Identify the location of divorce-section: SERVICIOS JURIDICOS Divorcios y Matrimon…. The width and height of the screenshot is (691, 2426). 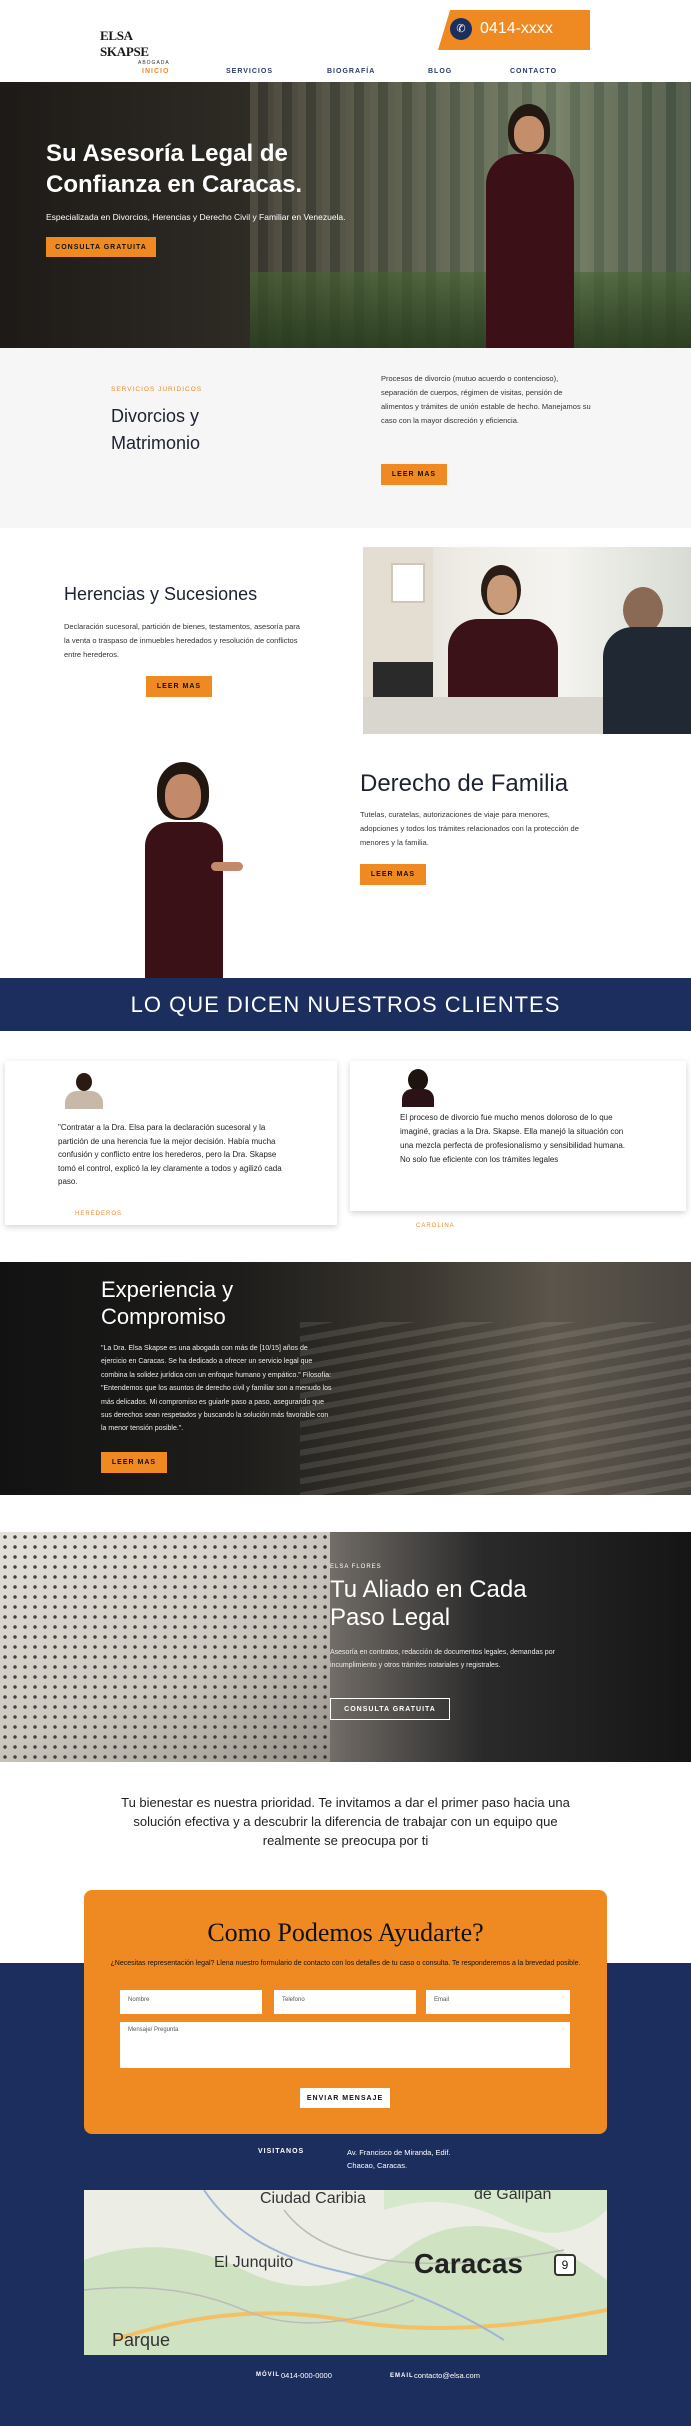
(345, 438).